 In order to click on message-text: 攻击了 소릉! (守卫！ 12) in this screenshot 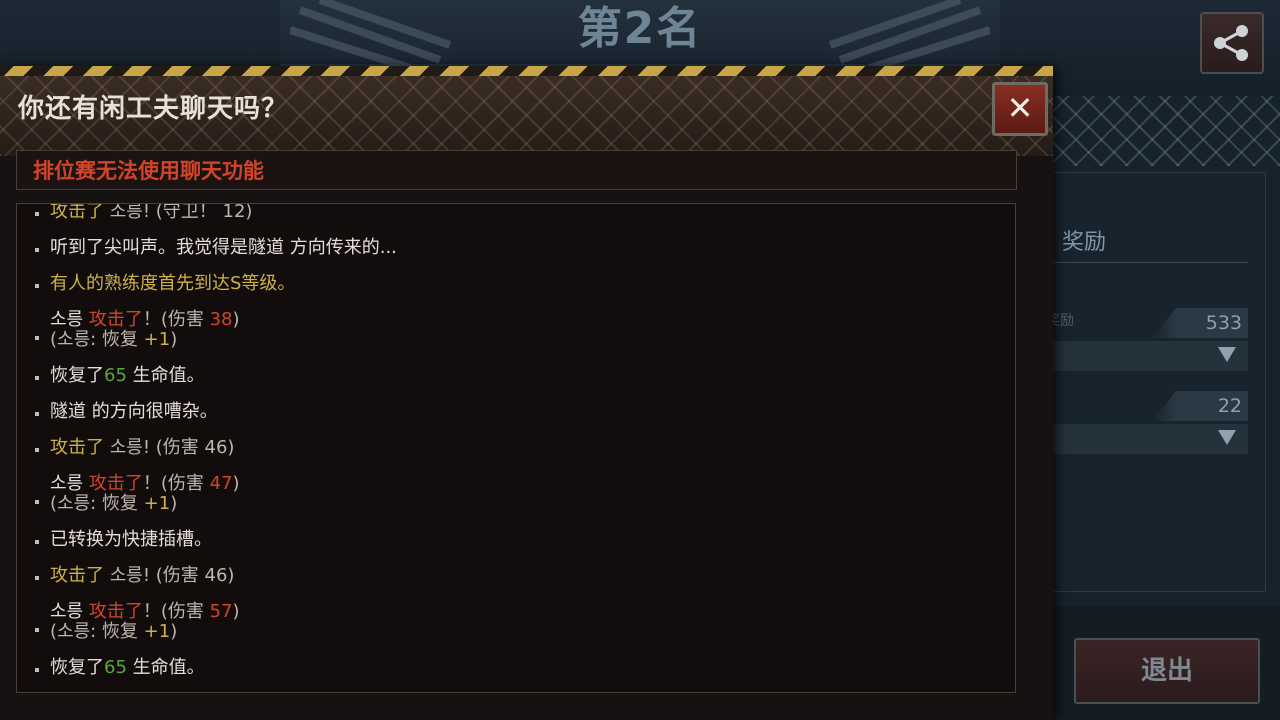, I will do `click(151, 212)`.